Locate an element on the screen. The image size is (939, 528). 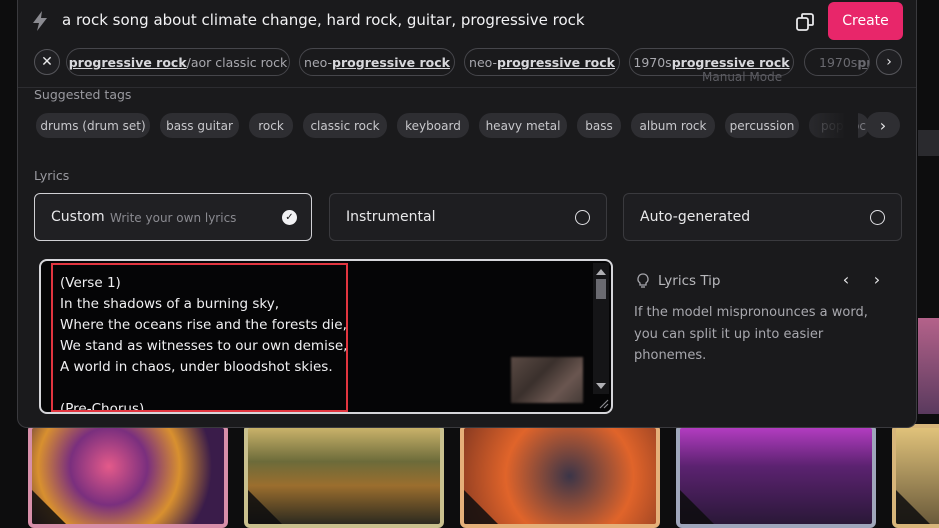
tag-chip: classic rock is located at coordinates (345, 125).